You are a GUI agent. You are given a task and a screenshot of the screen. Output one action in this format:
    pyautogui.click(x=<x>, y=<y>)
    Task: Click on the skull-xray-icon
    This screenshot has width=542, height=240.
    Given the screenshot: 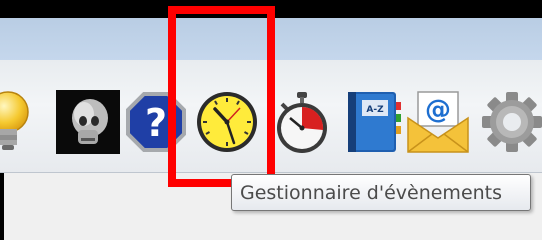 What is the action you would take?
    pyautogui.click(x=88, y=122)
    